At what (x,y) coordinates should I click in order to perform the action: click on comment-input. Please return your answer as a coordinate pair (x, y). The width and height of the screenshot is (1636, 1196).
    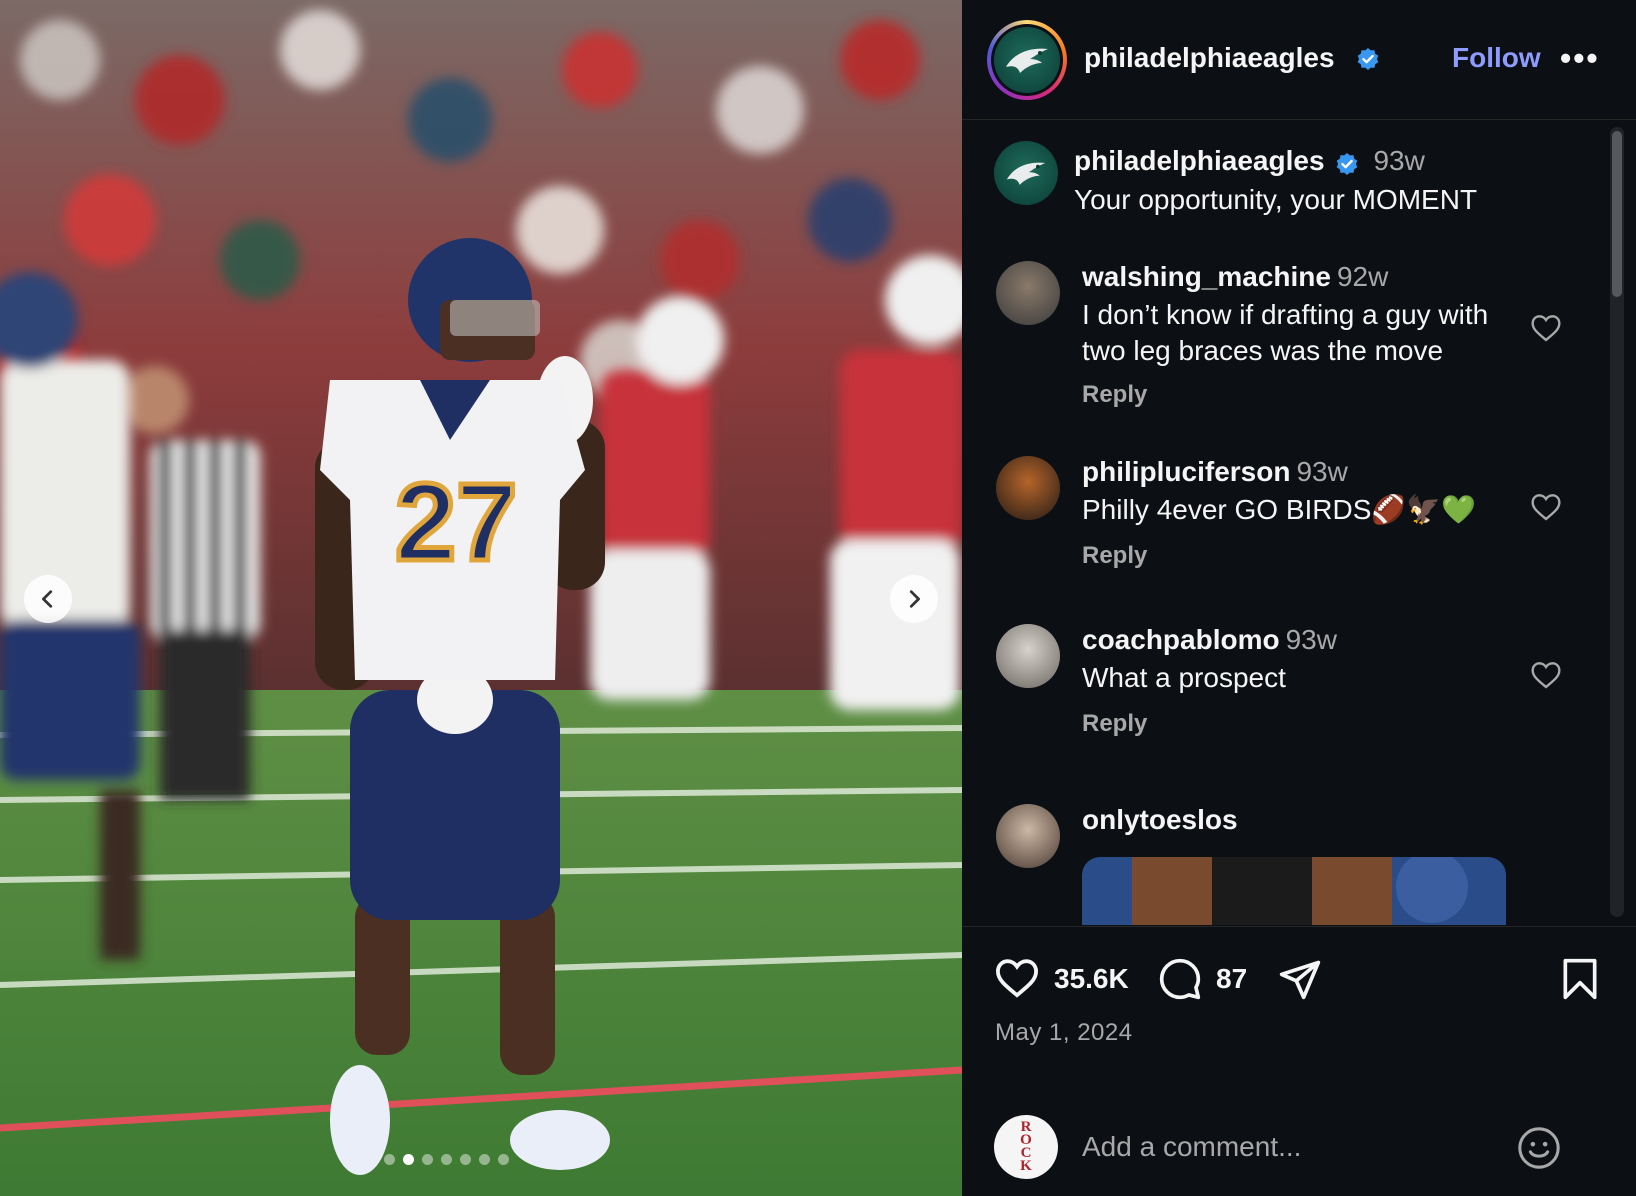
    Looking at the image, I should click on (1282, 1147).